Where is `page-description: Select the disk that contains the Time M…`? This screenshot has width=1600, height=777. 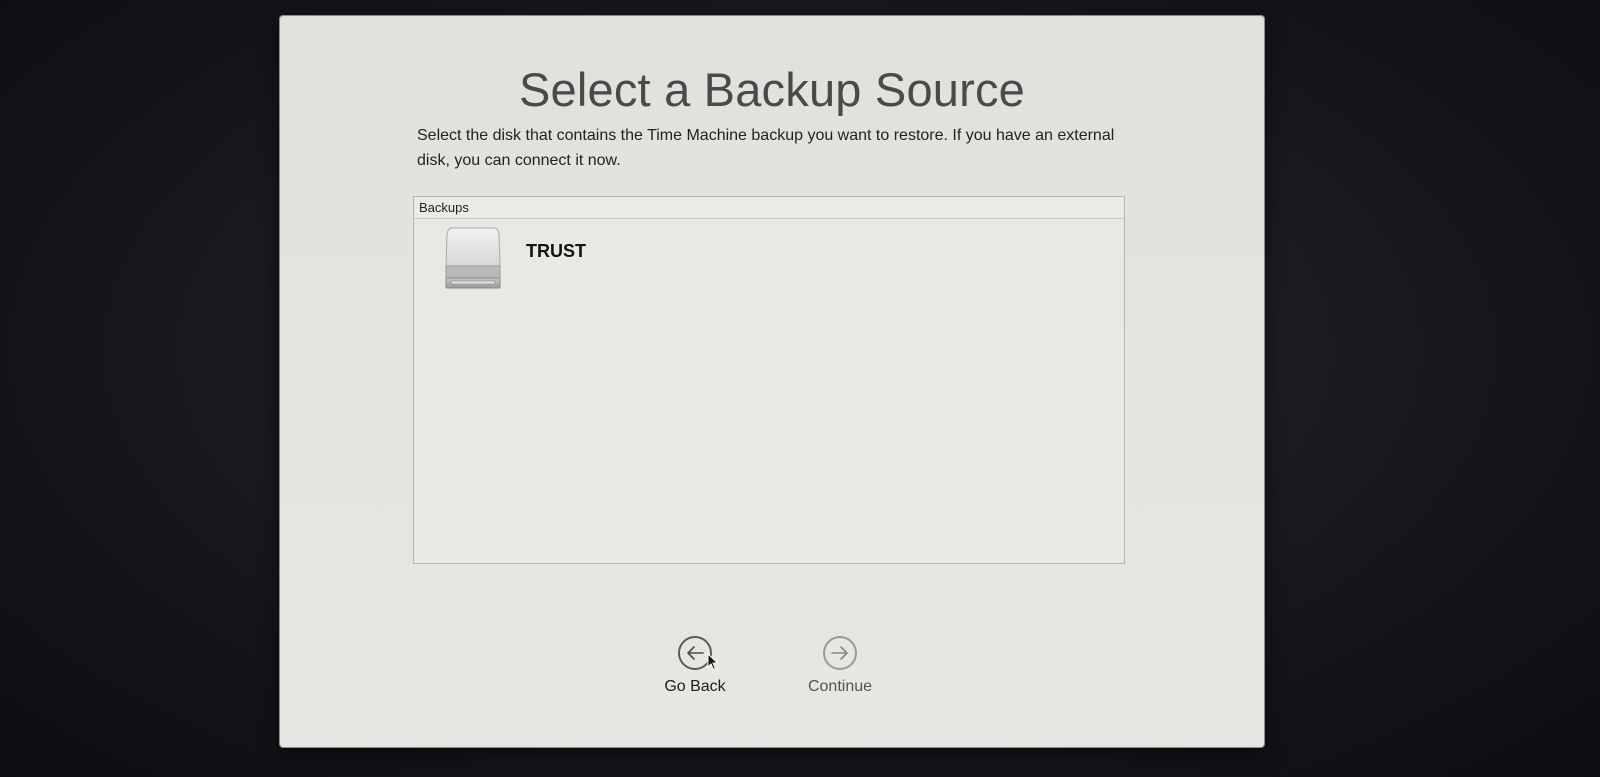
page-description: Select the disk that contains the Time M… is located at coordinates (766, 148).